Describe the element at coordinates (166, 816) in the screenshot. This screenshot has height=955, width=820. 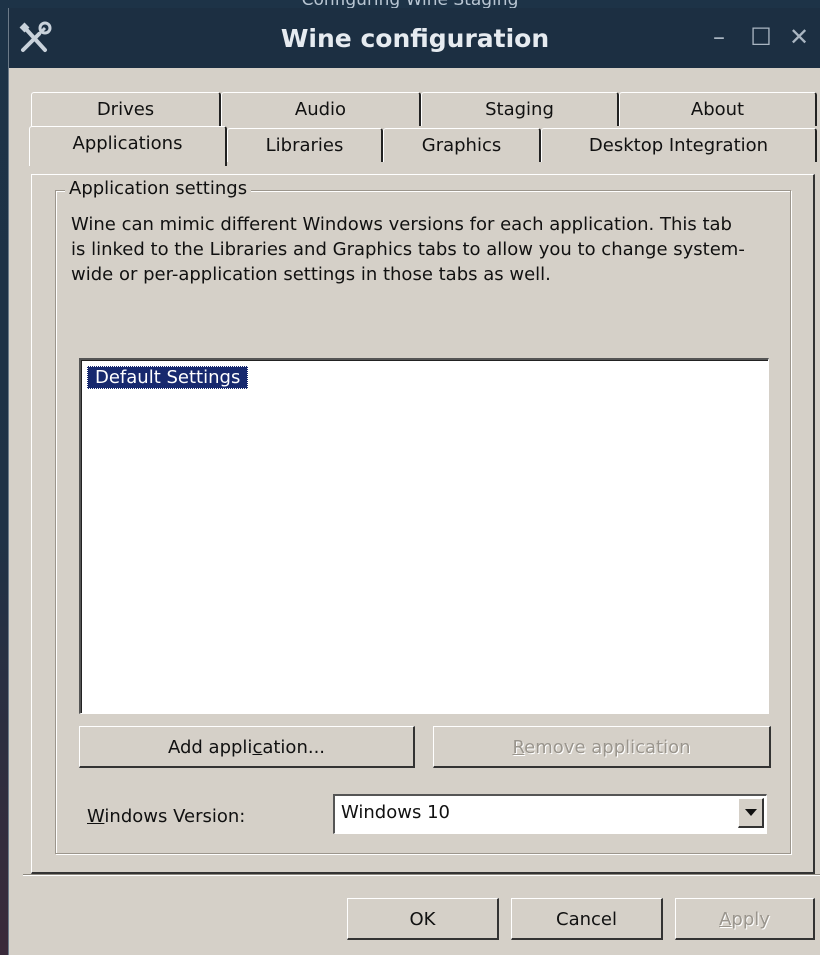
I see `windows-version-label: Windows Version:` at that location.